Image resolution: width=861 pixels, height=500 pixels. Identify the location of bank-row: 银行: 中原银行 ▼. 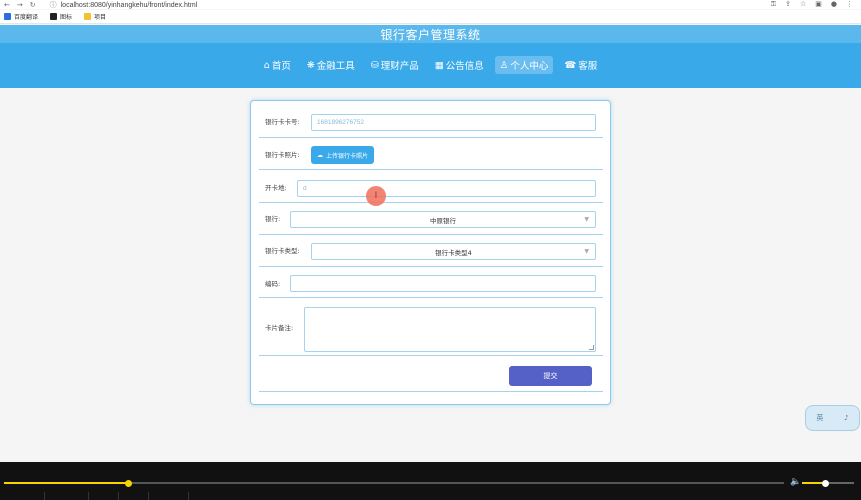
(431, 219).